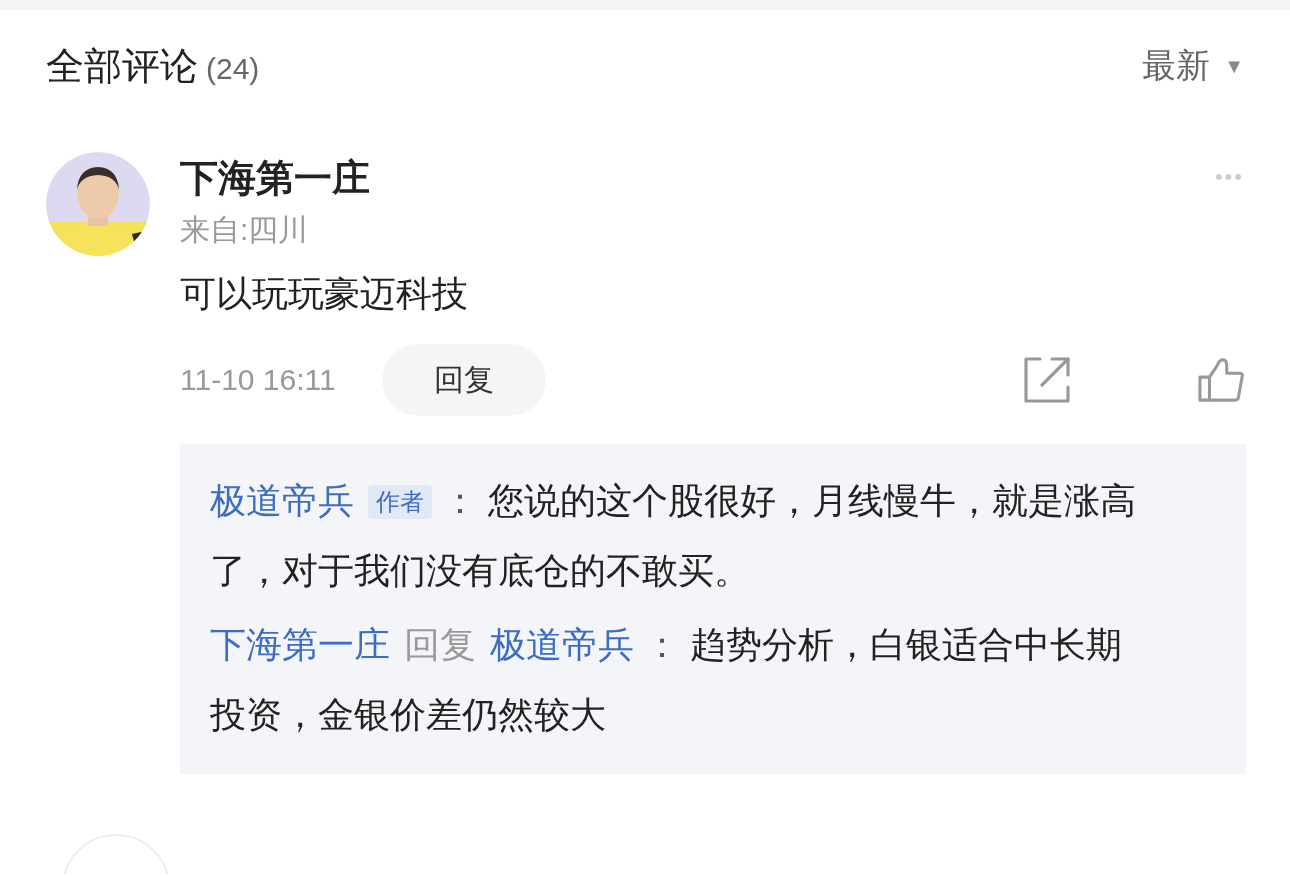  What do you see at coordinates (1221, 380) in the screenshot?
I see `thumbs-up-icon` at bounding box center [1221, 380].